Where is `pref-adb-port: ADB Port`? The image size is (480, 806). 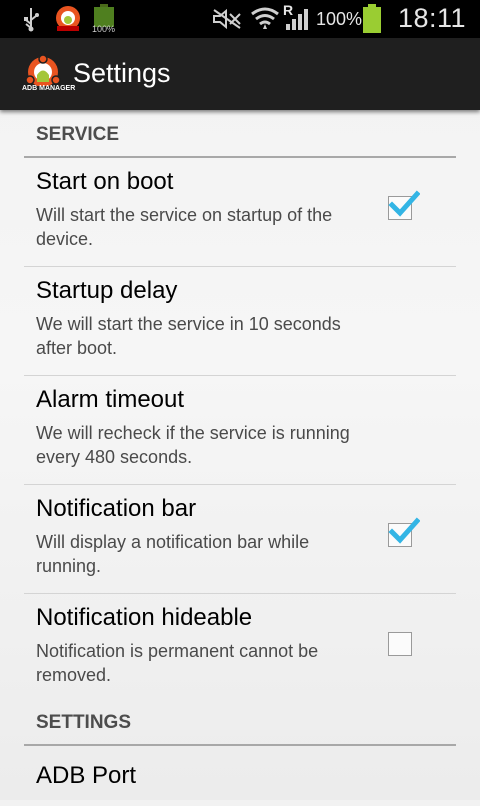 pref-adb-port: ADB Port is located at coordinates (240, 776).